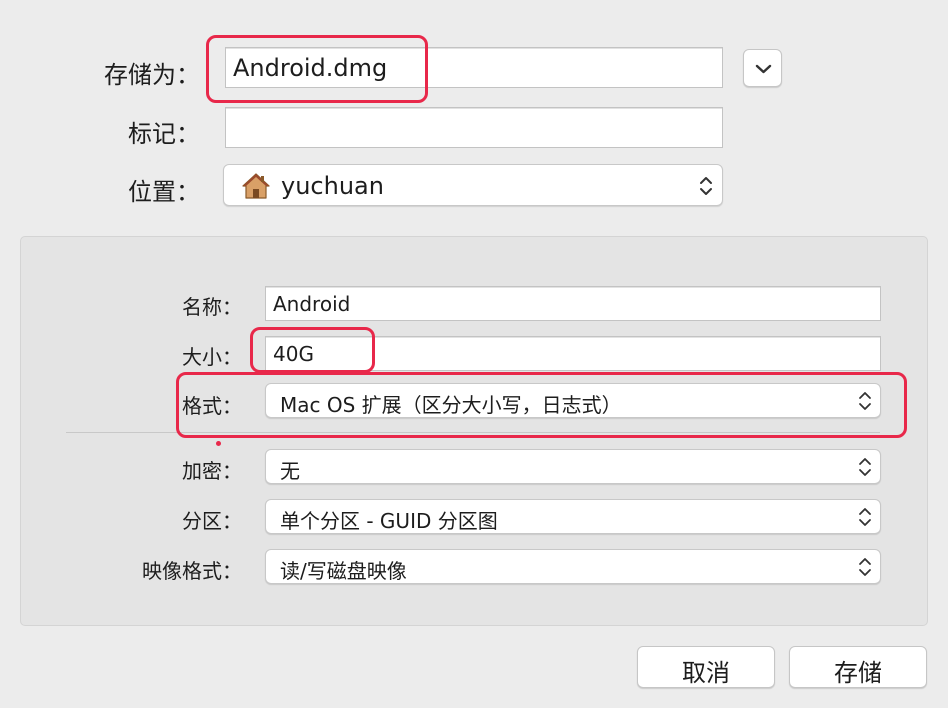 The height and width of the screenshot is (708, 948). What do you see at coordinates (451, 405) in the screenshot?
I see `format-value: Mac OS 扩展（区分大小写，日志式）` at bounding box center [451, 405].